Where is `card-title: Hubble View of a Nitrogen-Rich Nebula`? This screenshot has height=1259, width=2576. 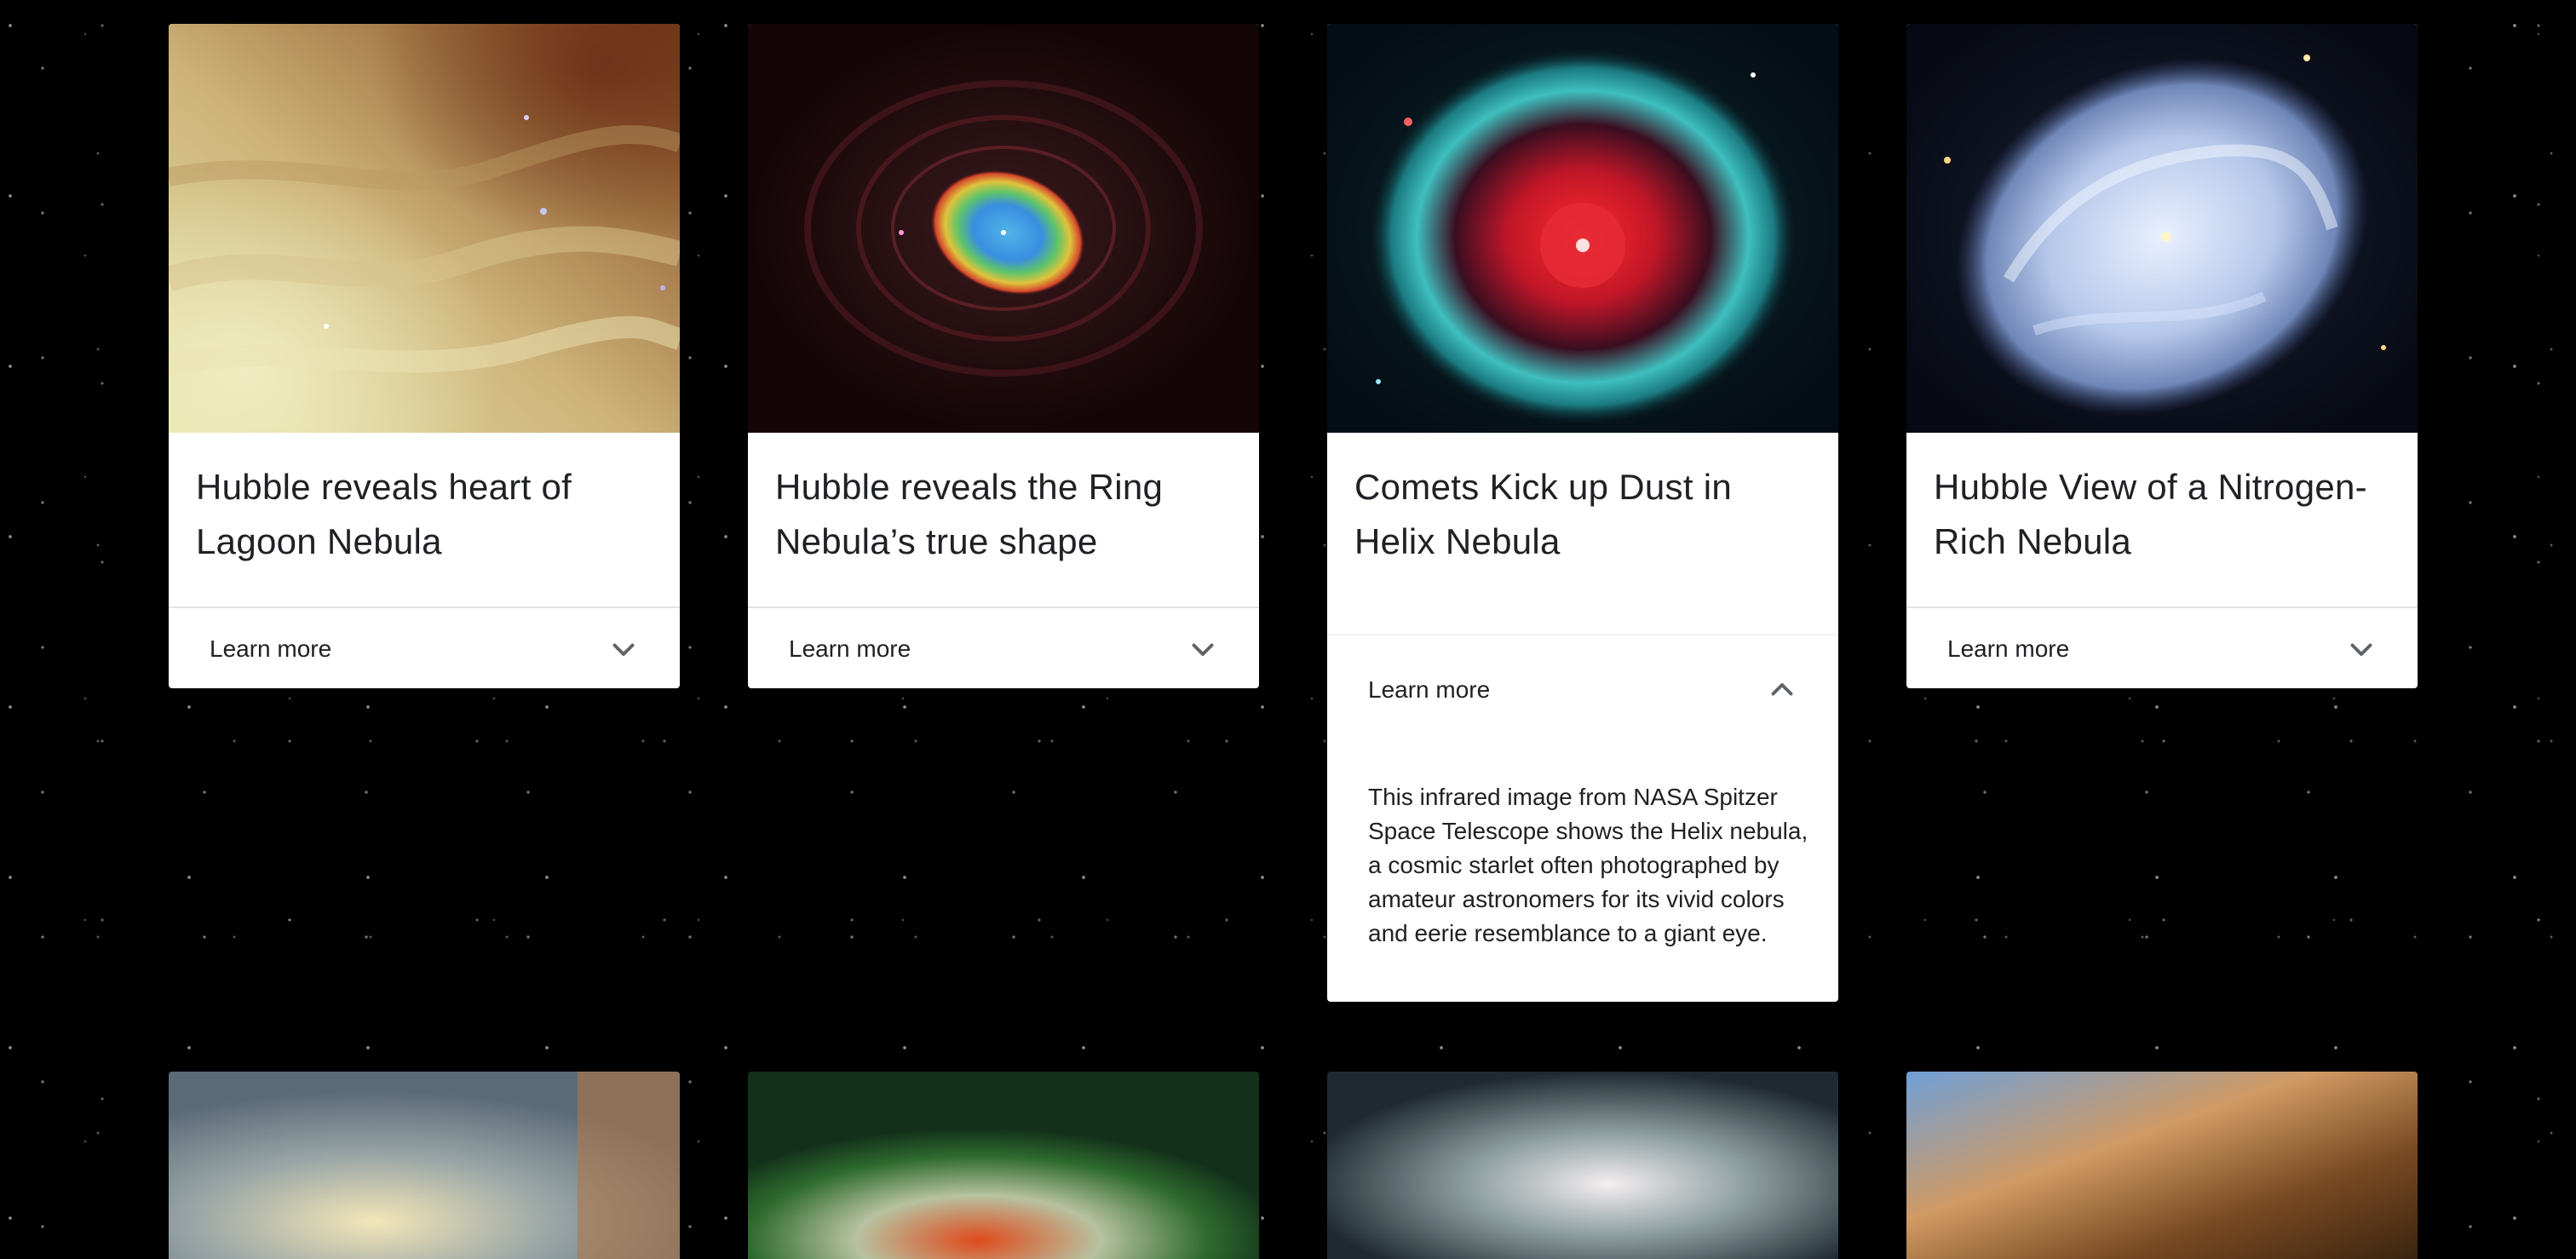
card-title: Hubble View of a Nitrogen-Rich Nebula is located at coordinates (2151, 514).